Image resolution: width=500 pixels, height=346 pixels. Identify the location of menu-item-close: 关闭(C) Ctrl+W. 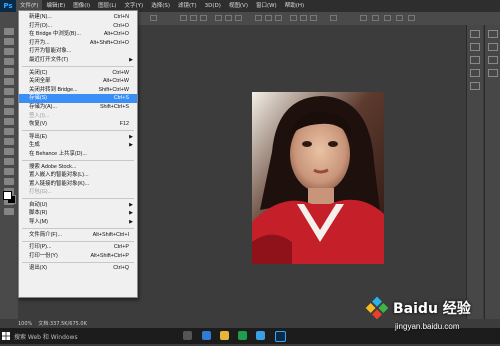
(78, 73).